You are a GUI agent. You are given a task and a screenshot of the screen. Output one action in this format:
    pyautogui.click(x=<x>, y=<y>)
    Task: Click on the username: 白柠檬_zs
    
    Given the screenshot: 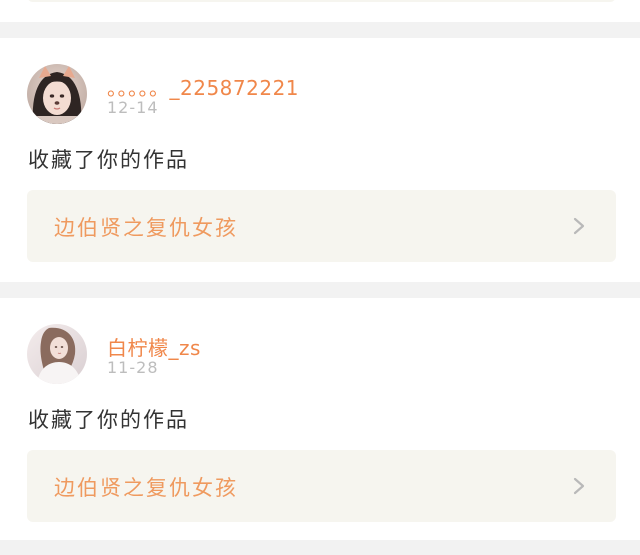 What is the action you would take?
    pyautogui.click(x=154, y=346)
    